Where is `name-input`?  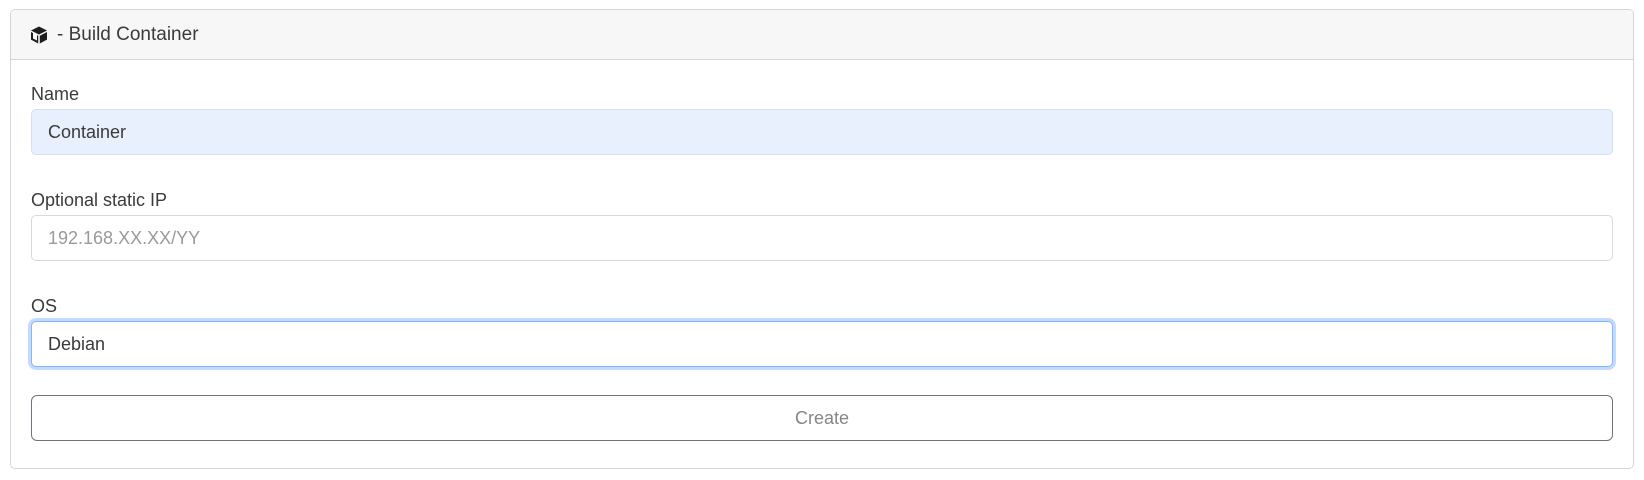 name-input is located at coordinates (822, 132).